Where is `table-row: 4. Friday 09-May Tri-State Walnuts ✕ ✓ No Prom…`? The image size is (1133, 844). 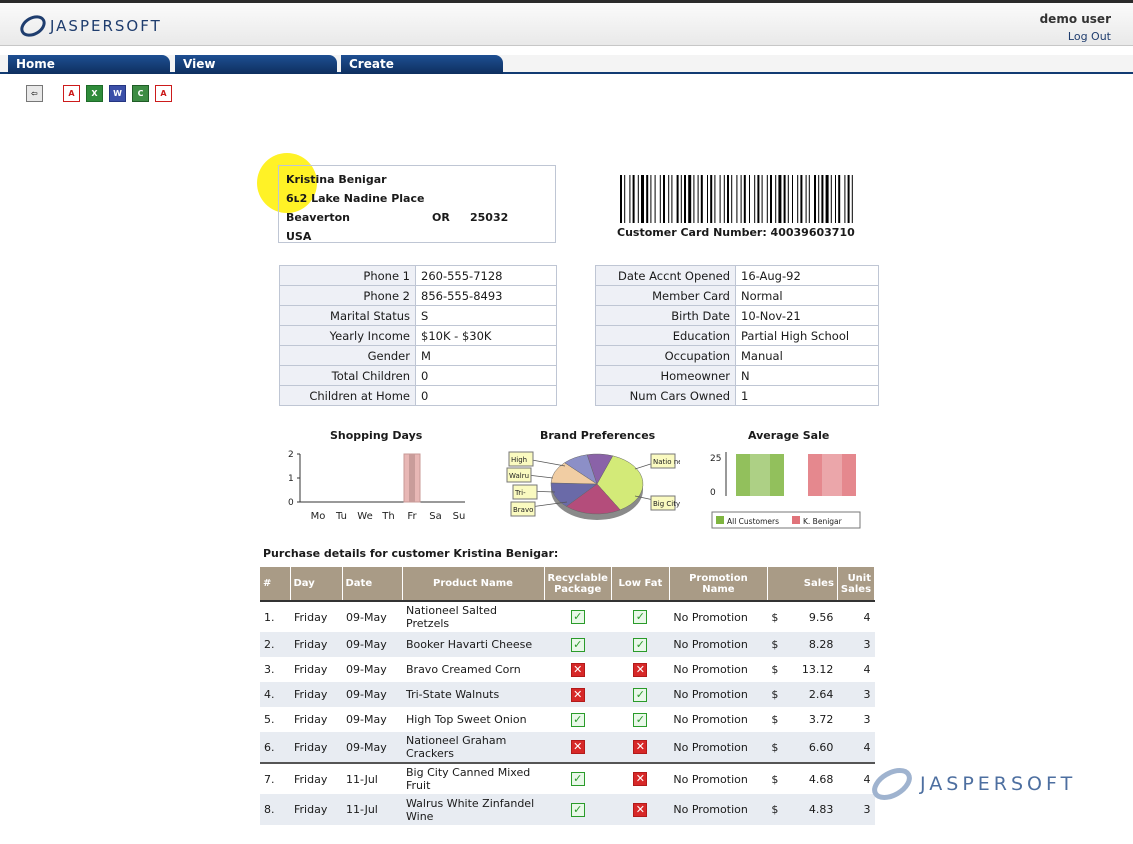
table-row: 4. Friday 09-May Tri-State Walnuts ✕ ✓ No Prom… is located at coordinates (567, 694).